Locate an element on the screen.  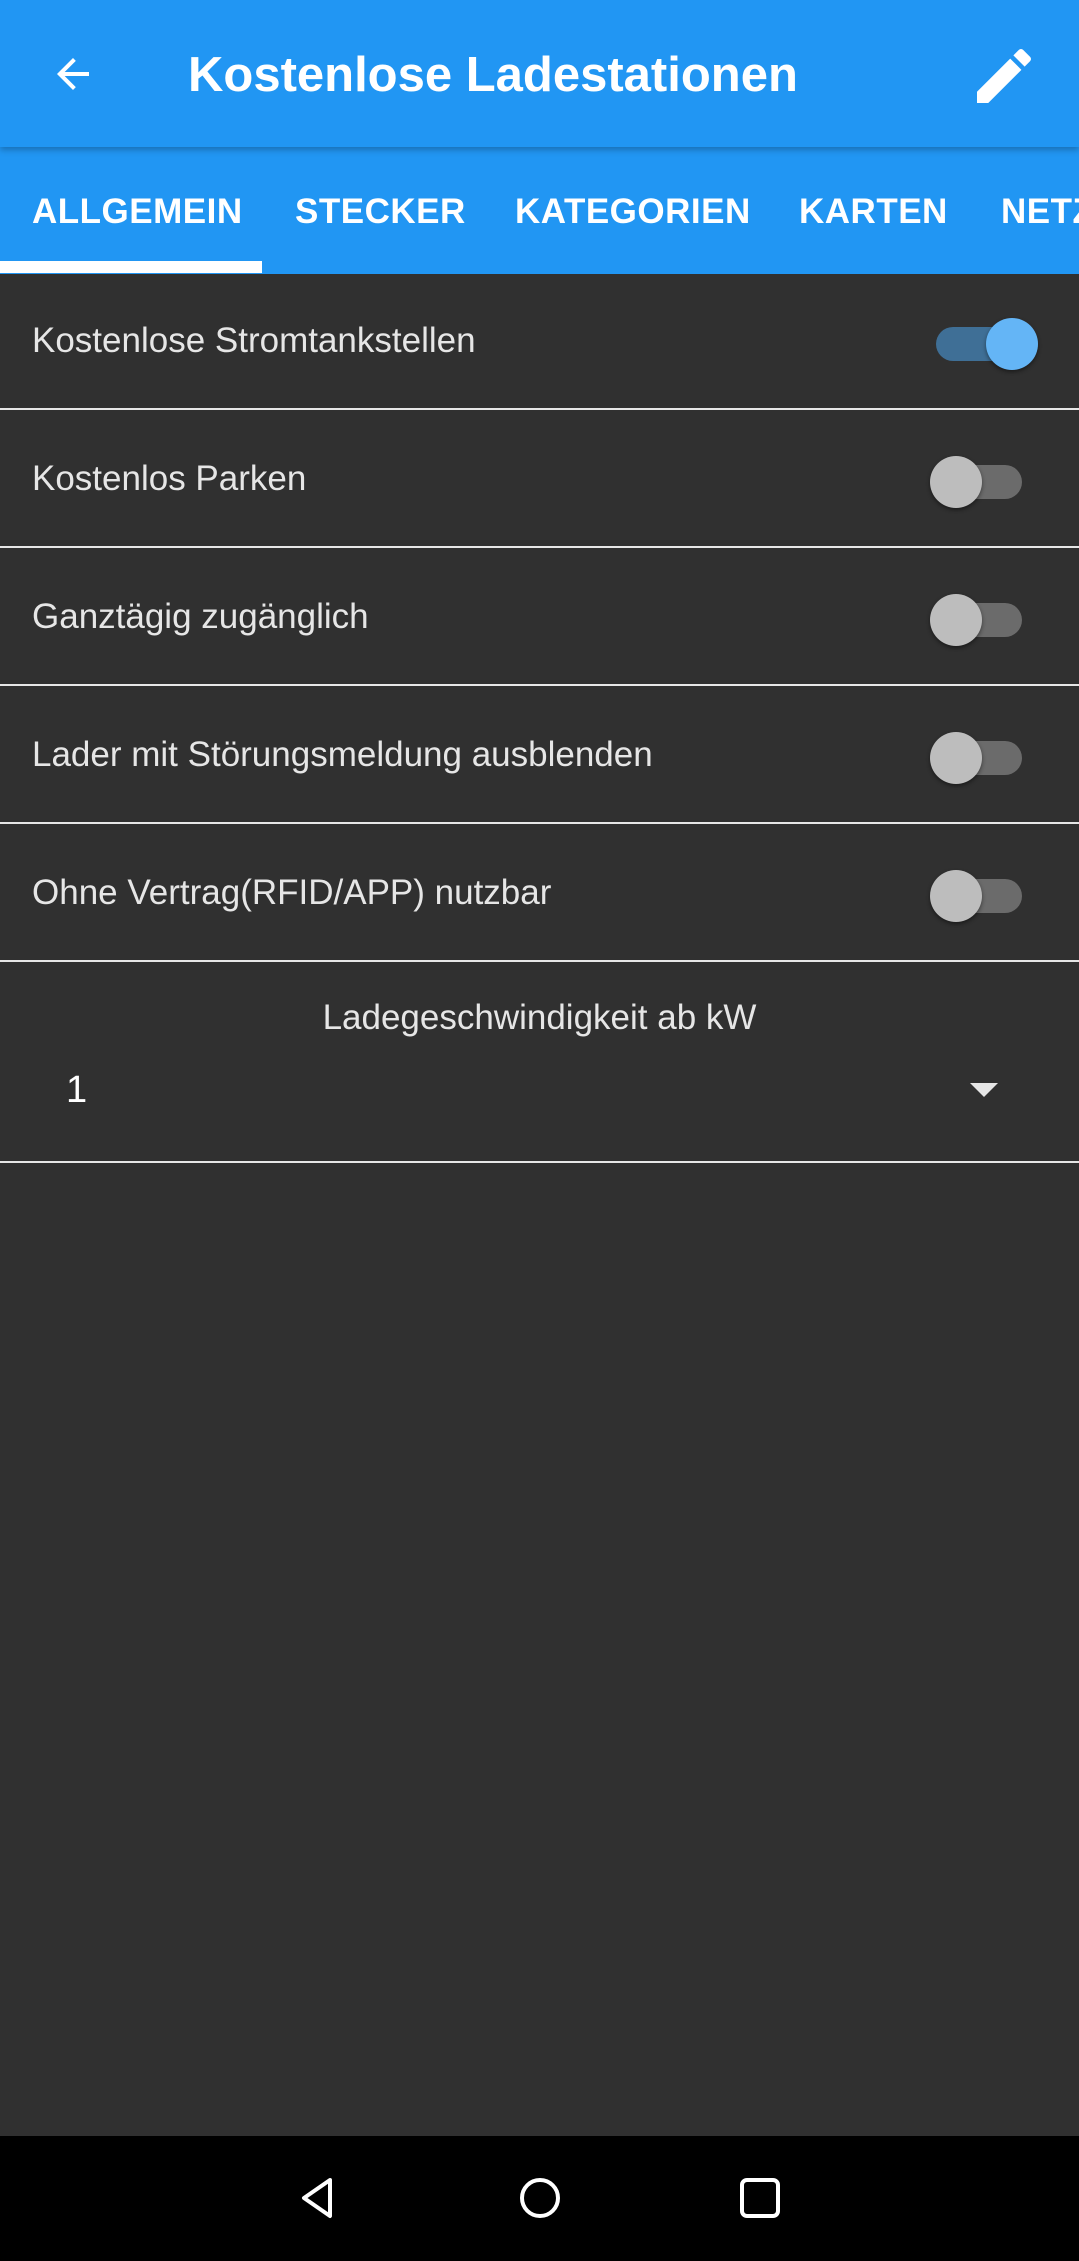
charging-speed-value: 1 is located at coordinates (77, 1090).